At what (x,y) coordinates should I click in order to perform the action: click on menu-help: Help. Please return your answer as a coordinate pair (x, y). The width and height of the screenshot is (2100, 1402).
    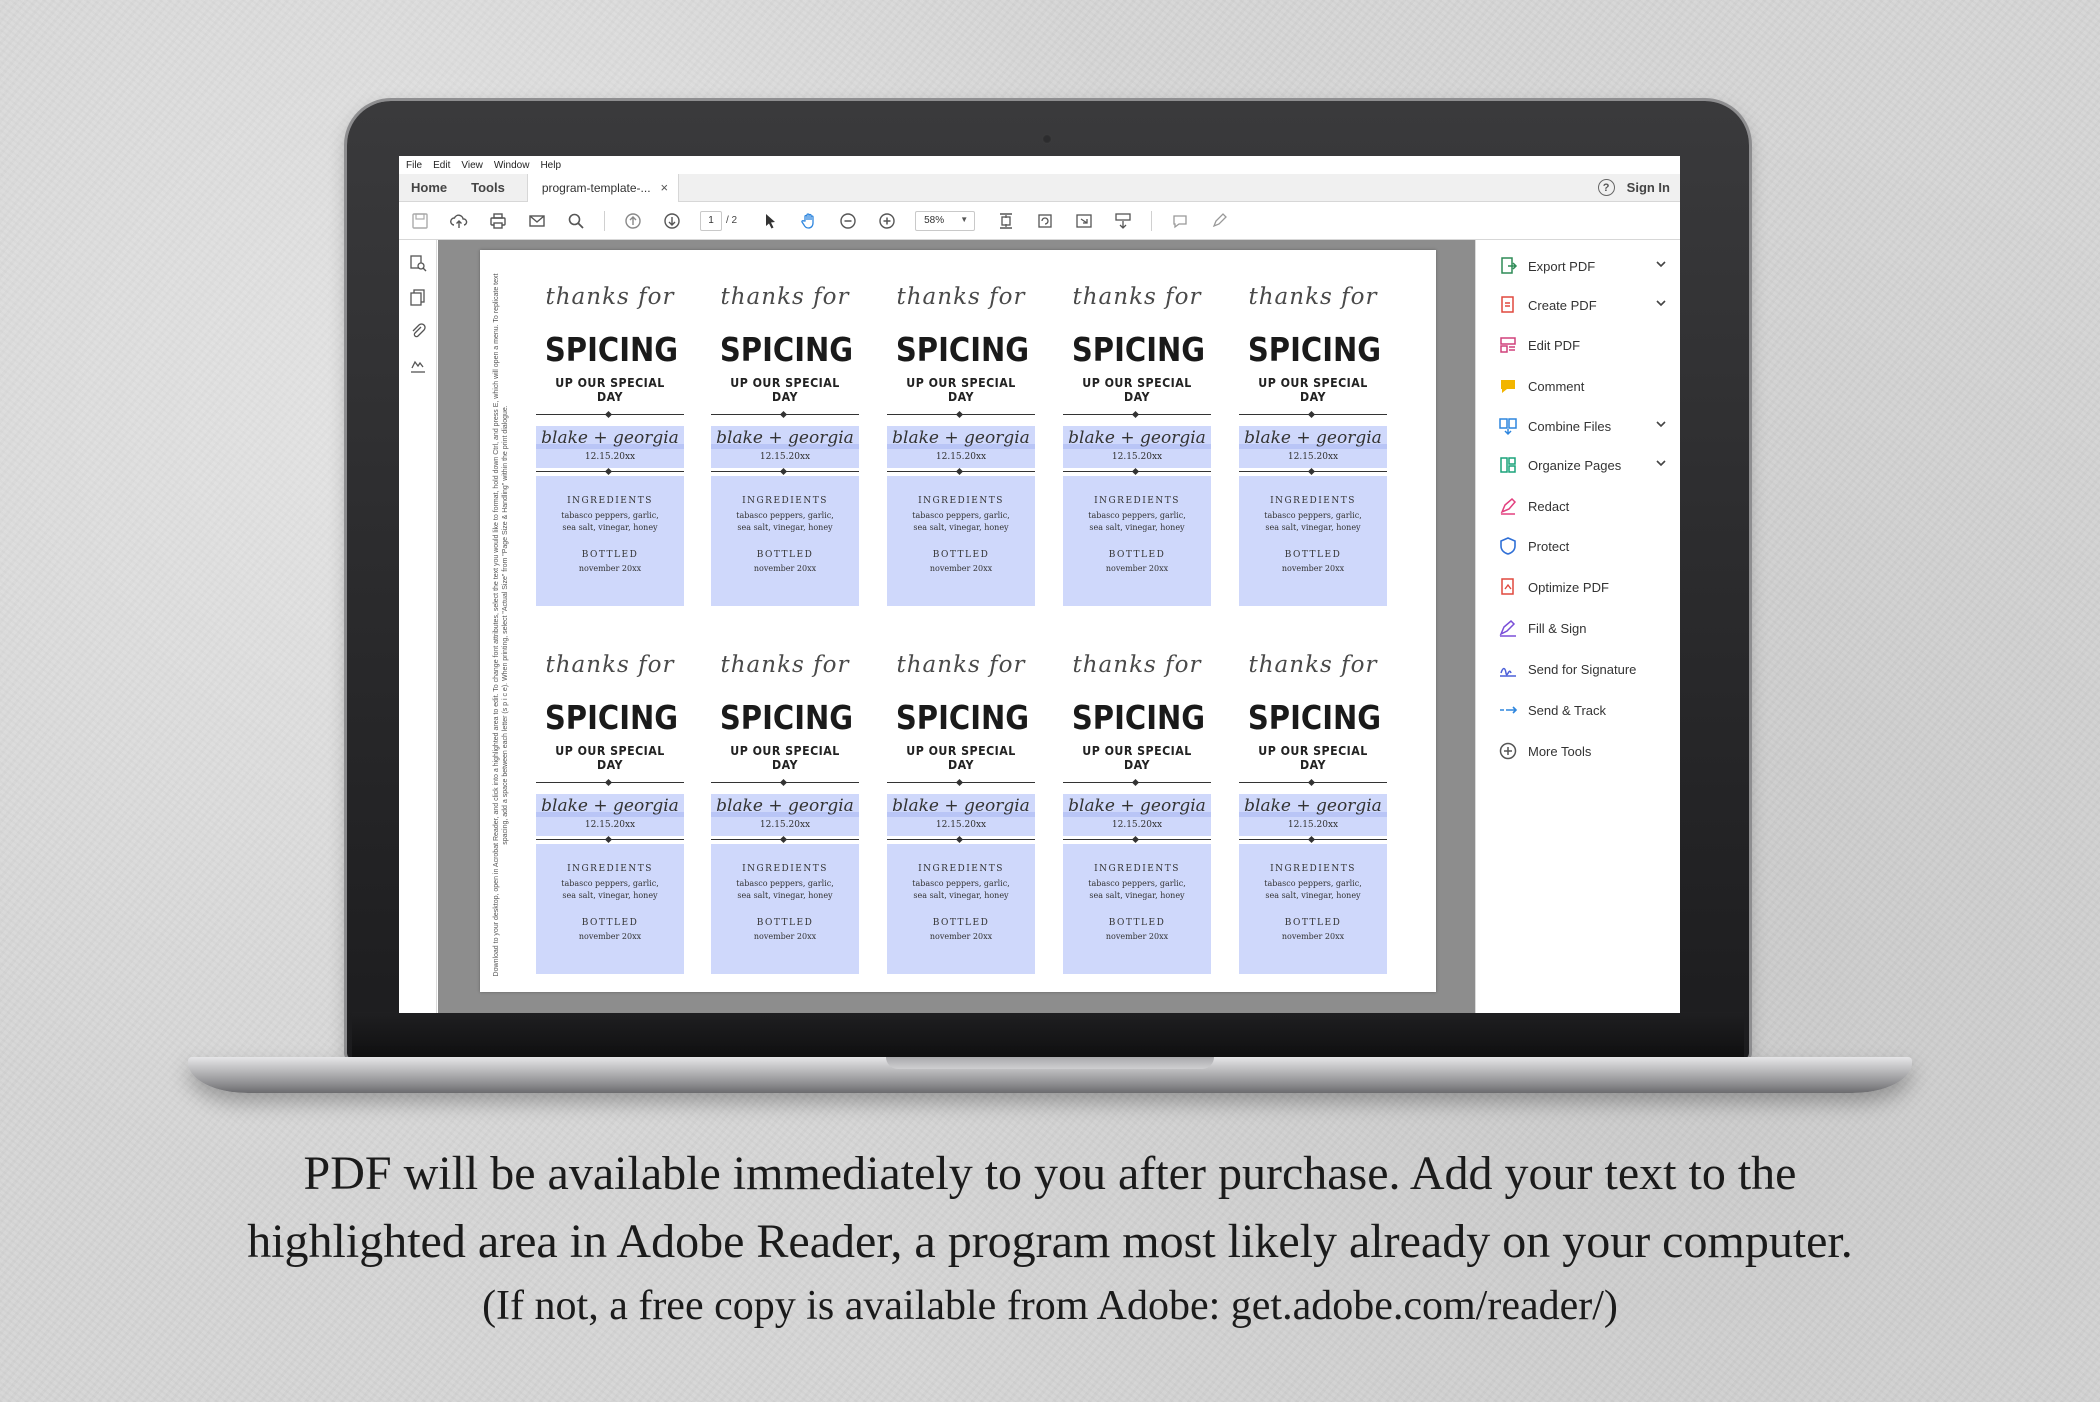
    Looking at the image, I should click on (550, 165).